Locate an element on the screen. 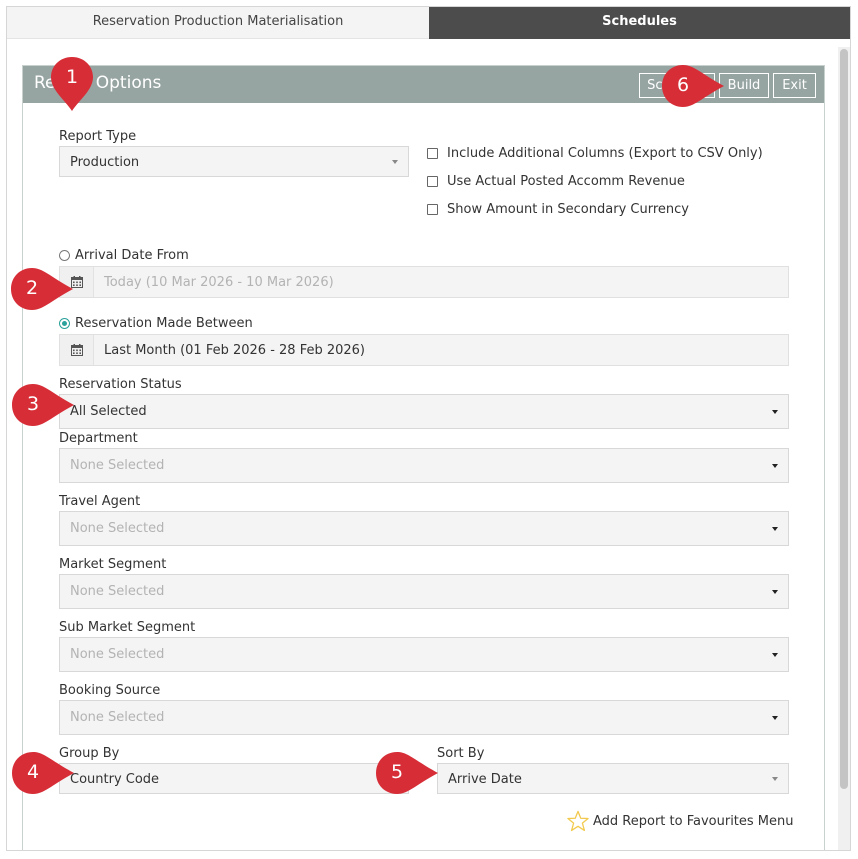 The height and width of the screenshot is (859, 858). report-type-value: Production is located at coordinates (105, 162).